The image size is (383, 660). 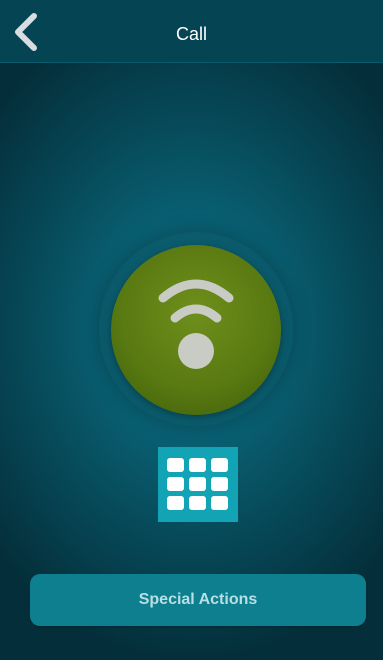 I want to click on navigation-bar: Call, so click(x=191, y=31).